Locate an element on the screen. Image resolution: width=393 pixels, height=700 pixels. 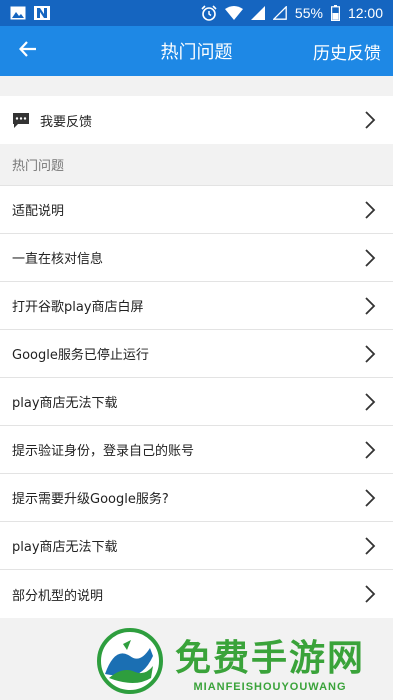
feedback-label: 我要反馈 is located at coordinates (66, 122).